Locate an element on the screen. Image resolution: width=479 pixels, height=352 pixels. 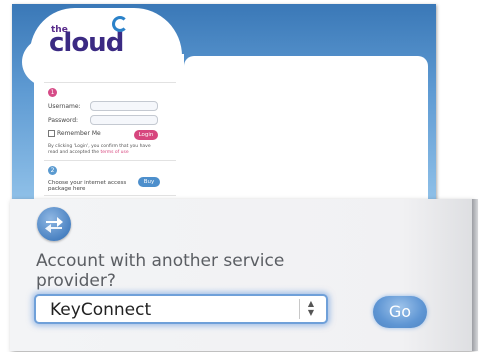
other-provider-question: Account with another service provider? is located at coordinates (160, 271).